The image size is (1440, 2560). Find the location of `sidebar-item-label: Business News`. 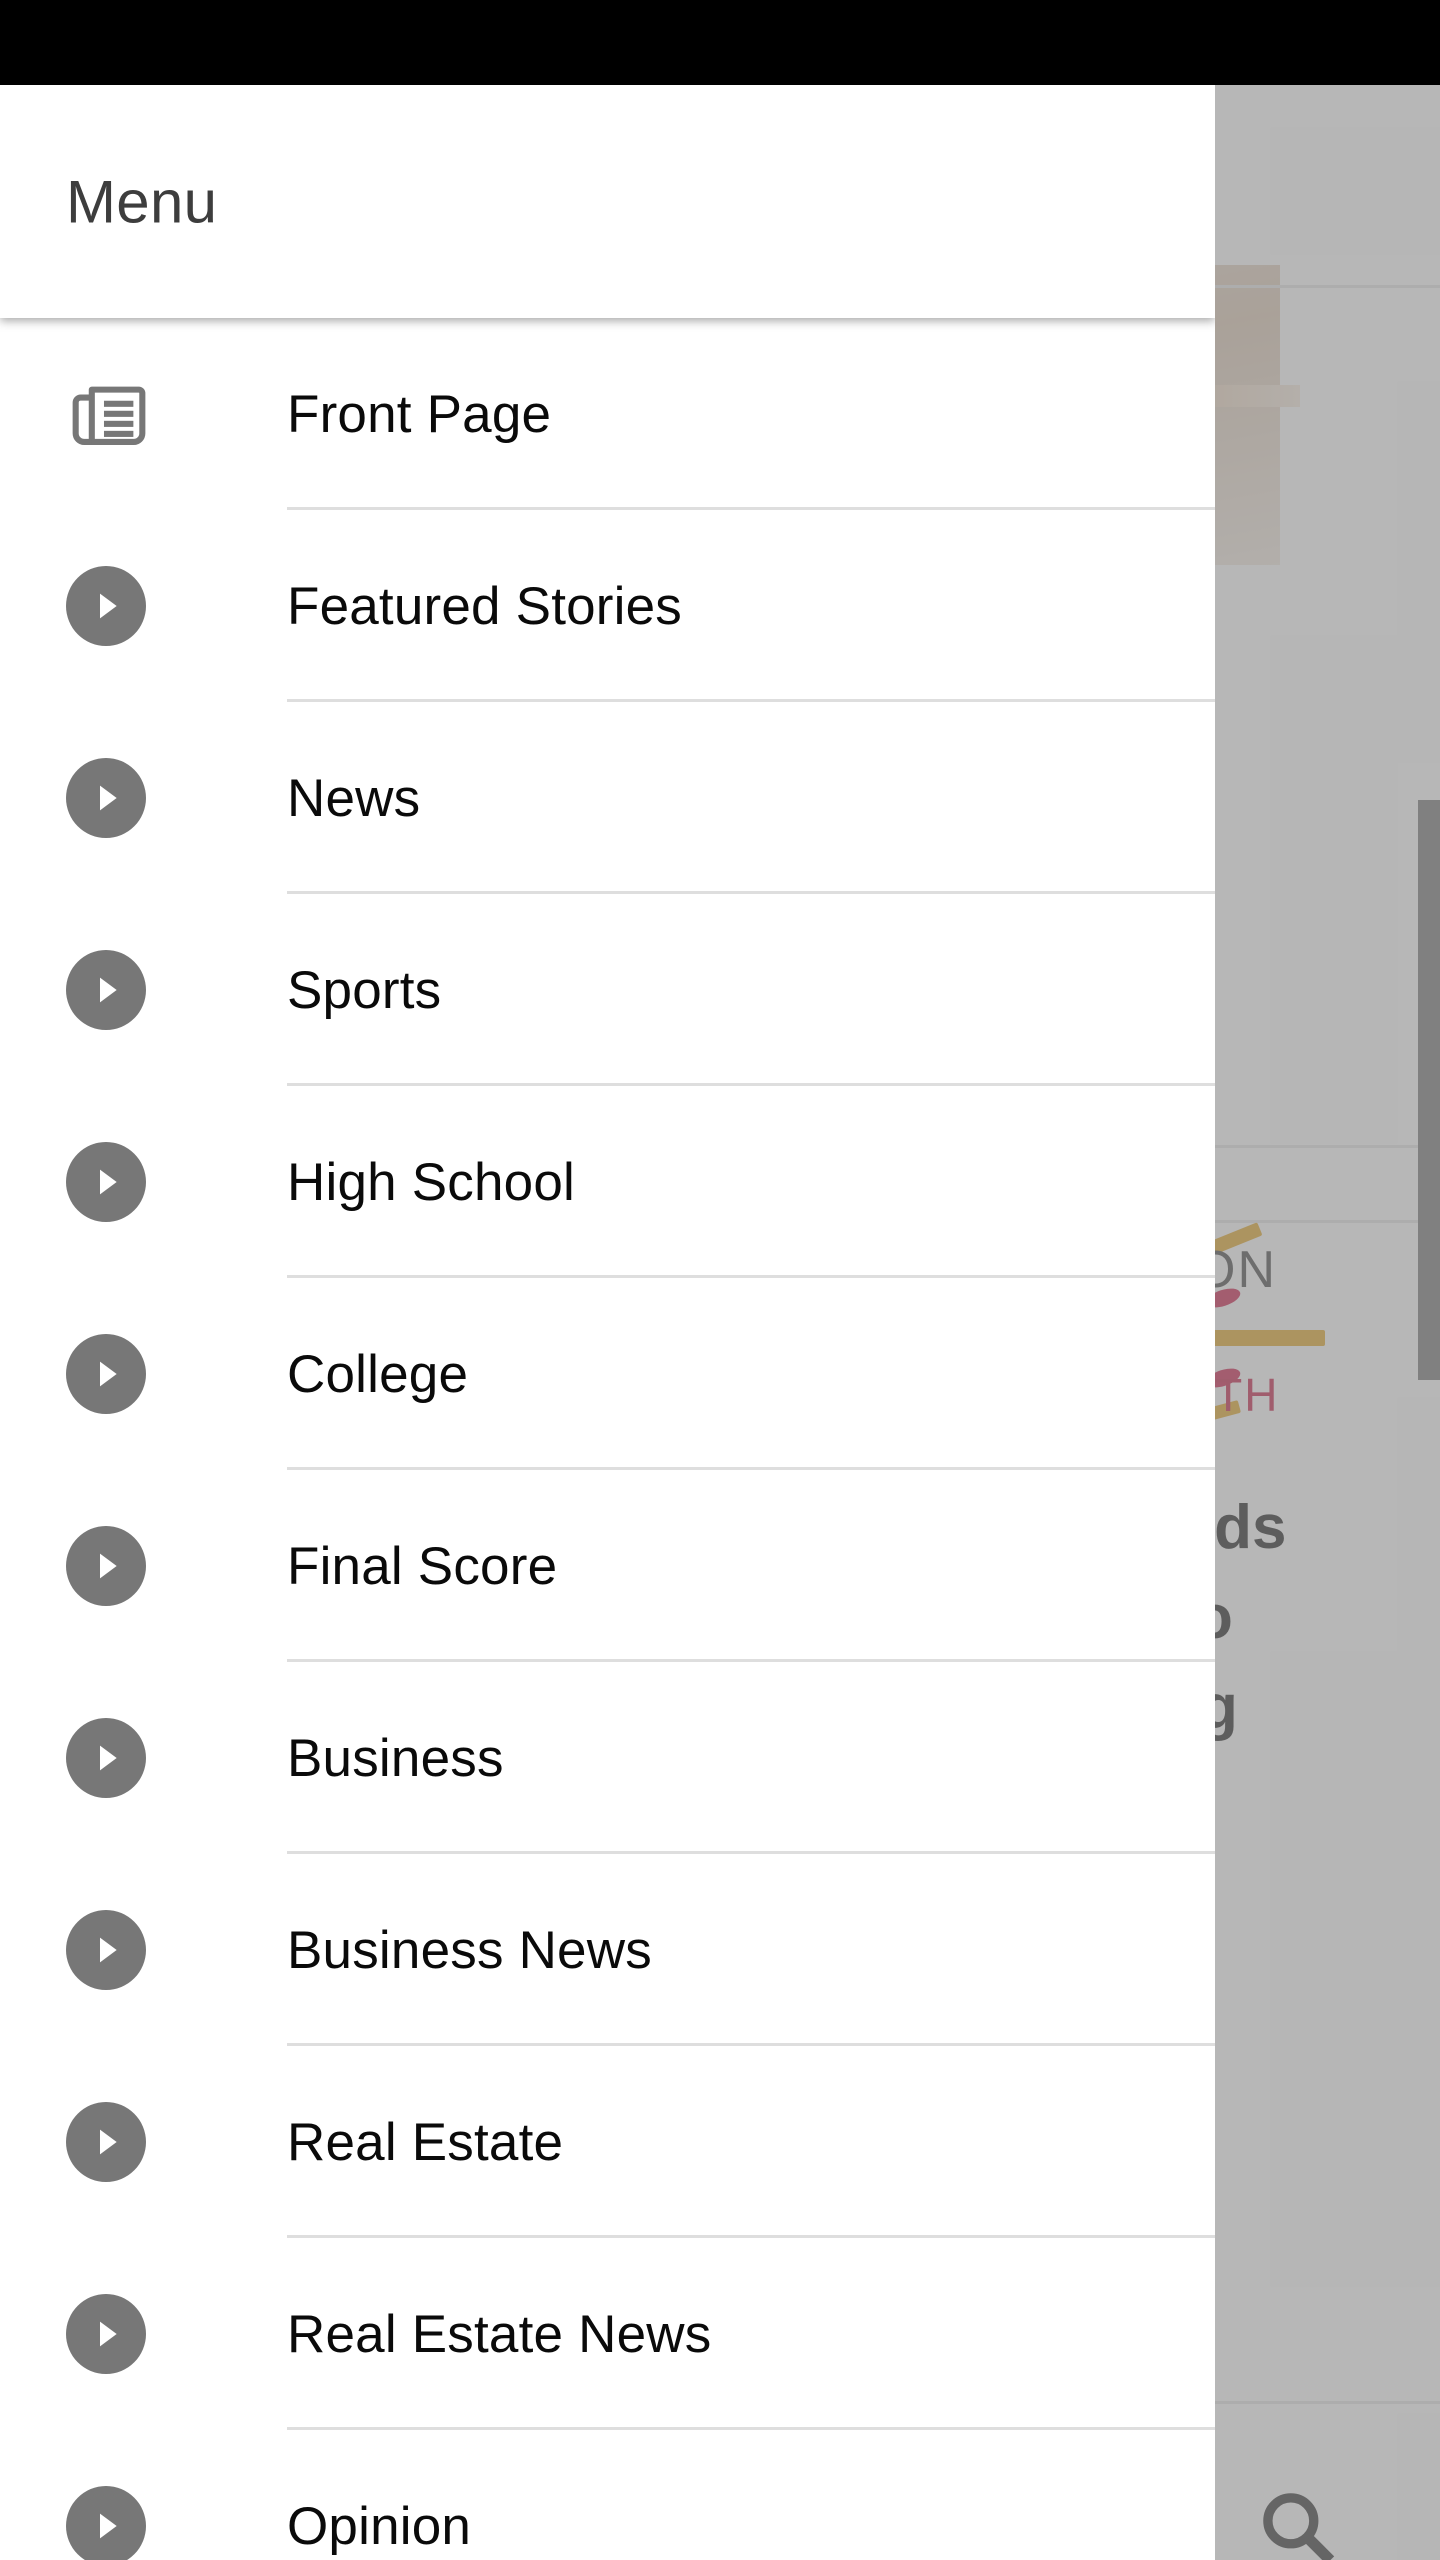

sidebar-item-label: Business News is located at coordinates (469, 1950).